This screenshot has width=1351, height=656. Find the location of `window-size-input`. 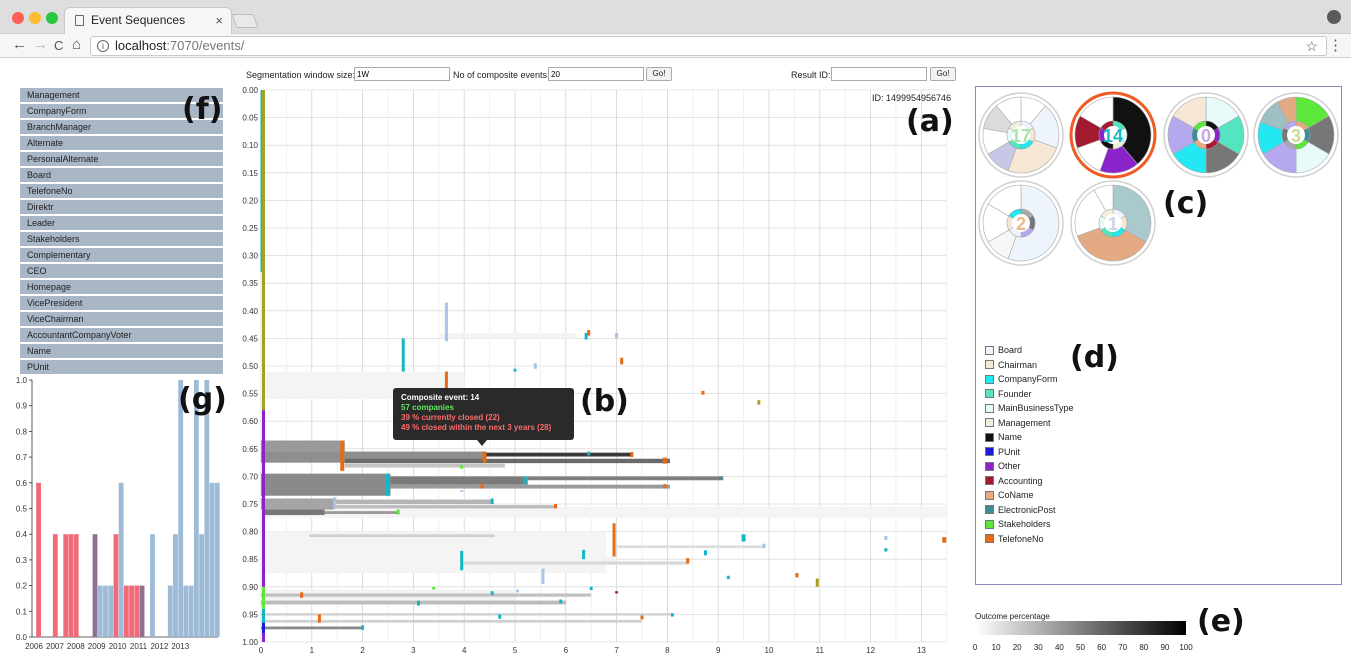

window-size-input is located at coordinates (402, 74).